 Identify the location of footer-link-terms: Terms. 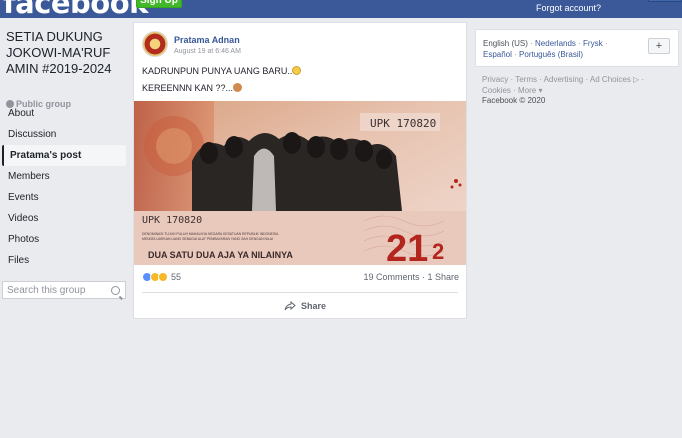
(526, 79).